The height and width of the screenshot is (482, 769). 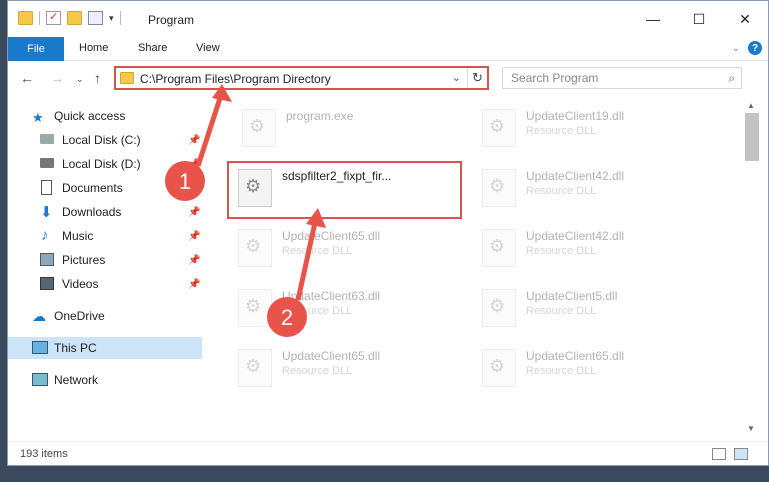 What do you see at coordinates (745, 19) in the screenshot?
I see `close-button: ✕` at bounding box center [745, 19].